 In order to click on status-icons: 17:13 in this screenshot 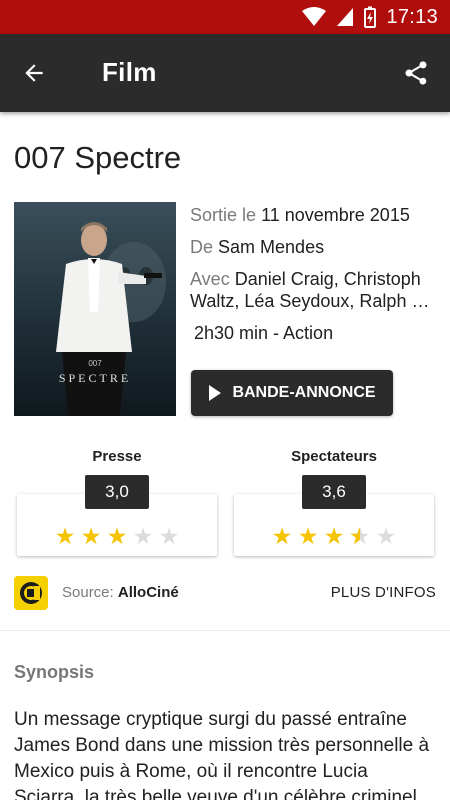, I will do `click(370, 17)`.